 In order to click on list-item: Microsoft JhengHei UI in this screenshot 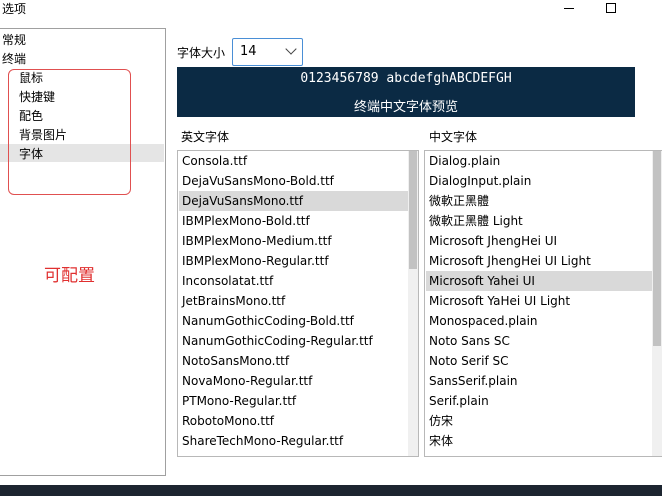, I will do `click(539, 241)`.